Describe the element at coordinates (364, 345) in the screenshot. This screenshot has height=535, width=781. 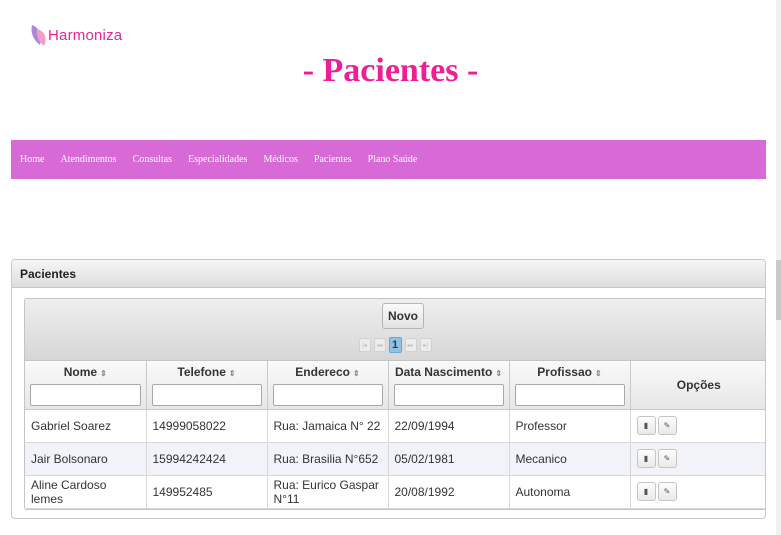
I see `first-page-icon: |◂` at that location.